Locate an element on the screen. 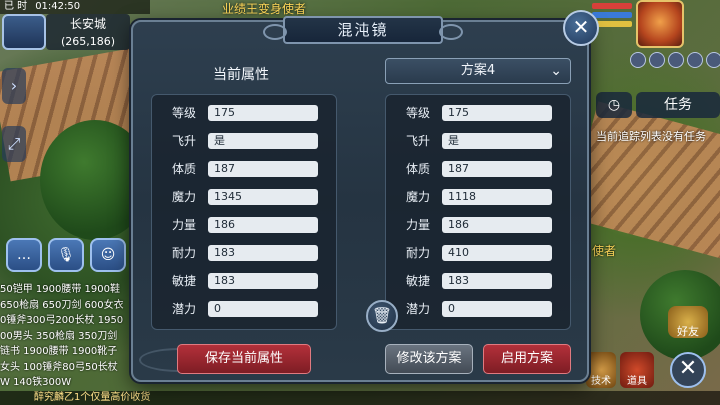 The width and height of the screenshot is (720, 405). npc-label: 使者 is located at coordinates (604, 250).